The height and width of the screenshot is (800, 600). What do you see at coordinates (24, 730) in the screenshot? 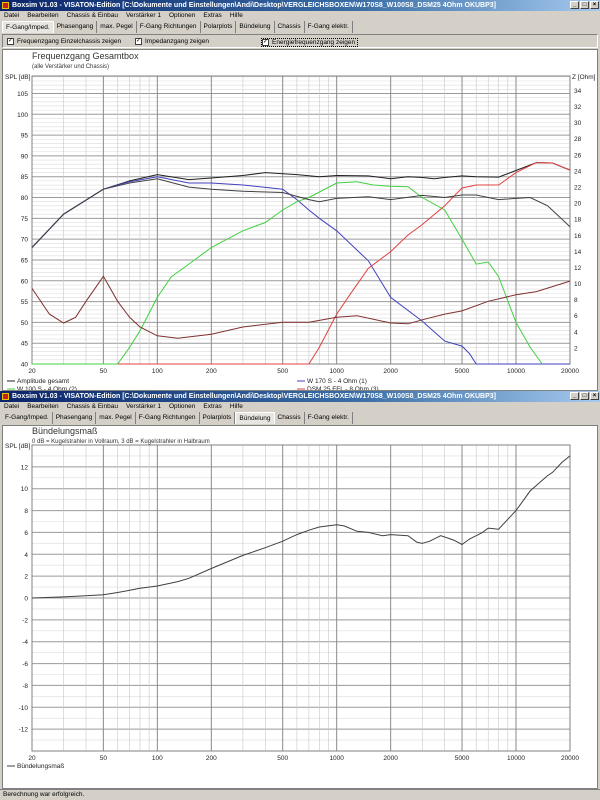
I see `y-tick-label: -12` at bounding box center [24, 730].